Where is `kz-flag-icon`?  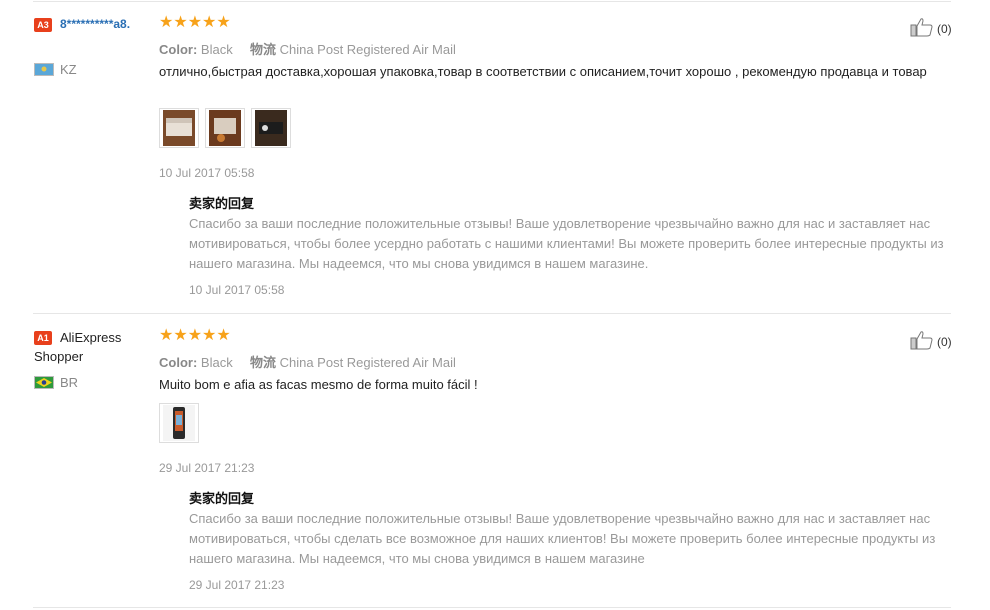
kz-flag-icon is located at coordinates (44, 69).